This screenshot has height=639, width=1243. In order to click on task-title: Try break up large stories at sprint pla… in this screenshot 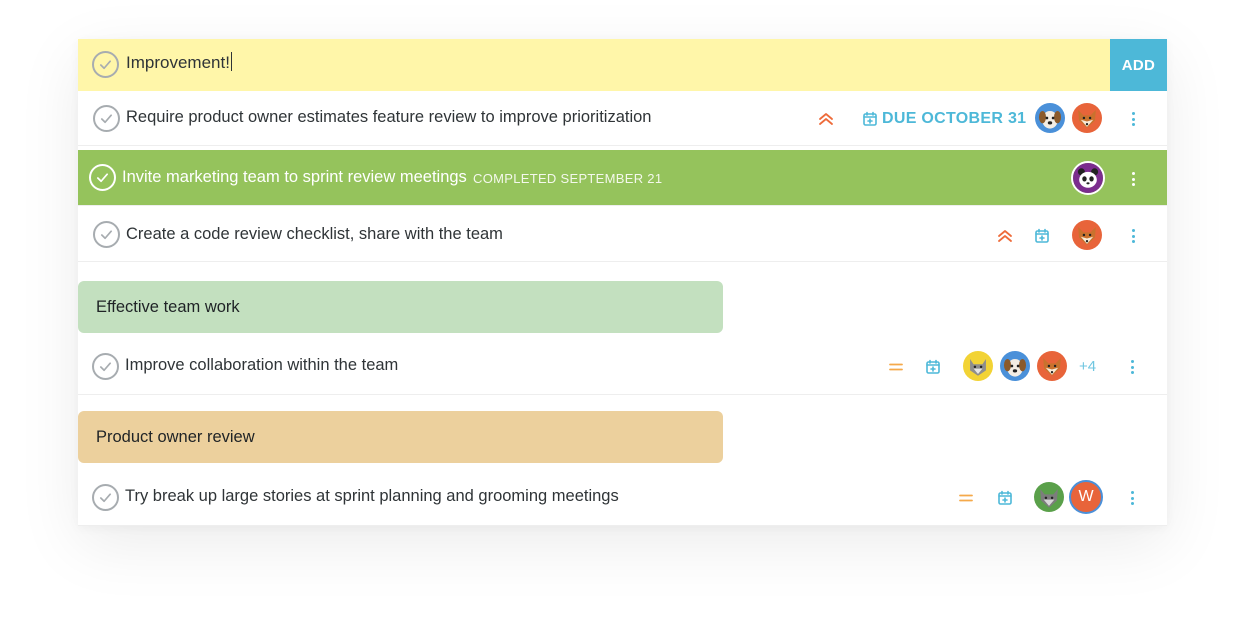, I will do `click(372, 496)`.